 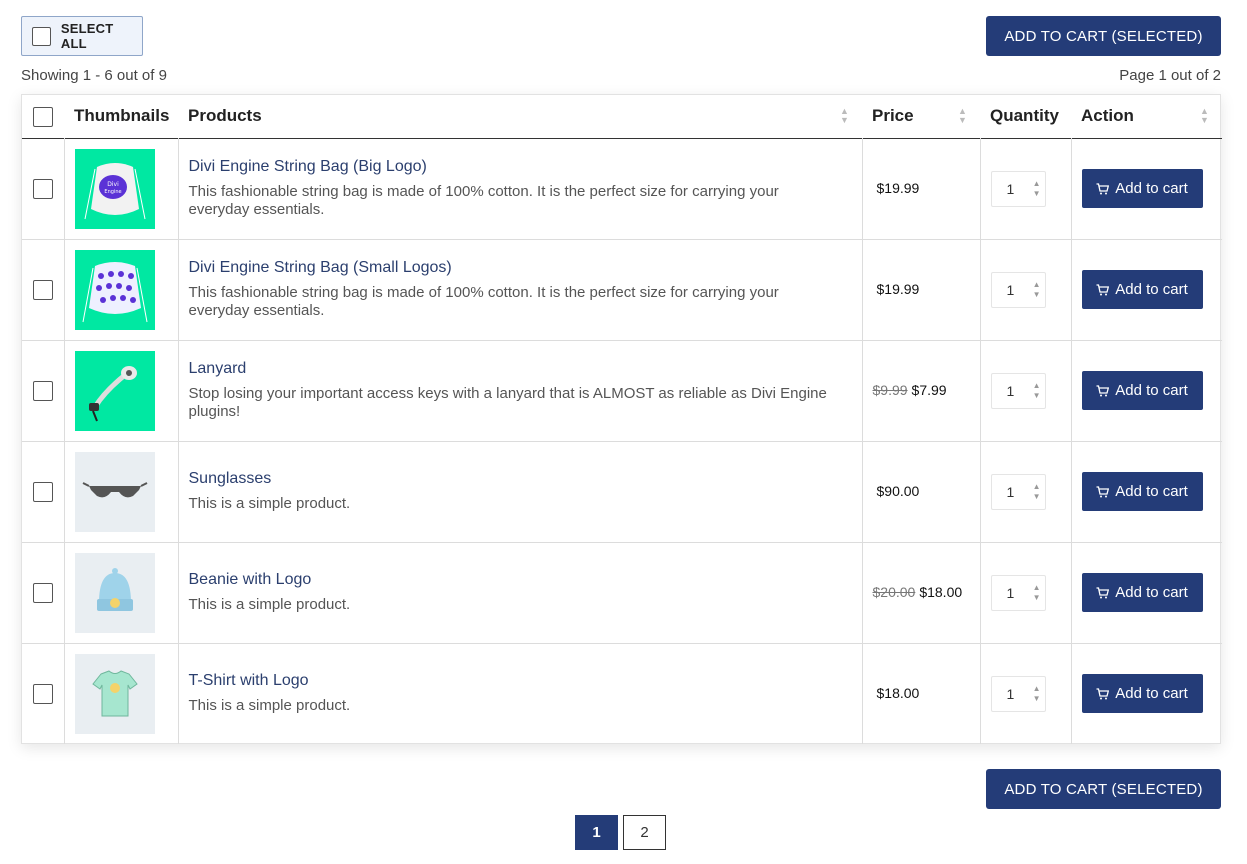 I want to click on header-products: Products ▲ ▼, so click(x=520, y=116).